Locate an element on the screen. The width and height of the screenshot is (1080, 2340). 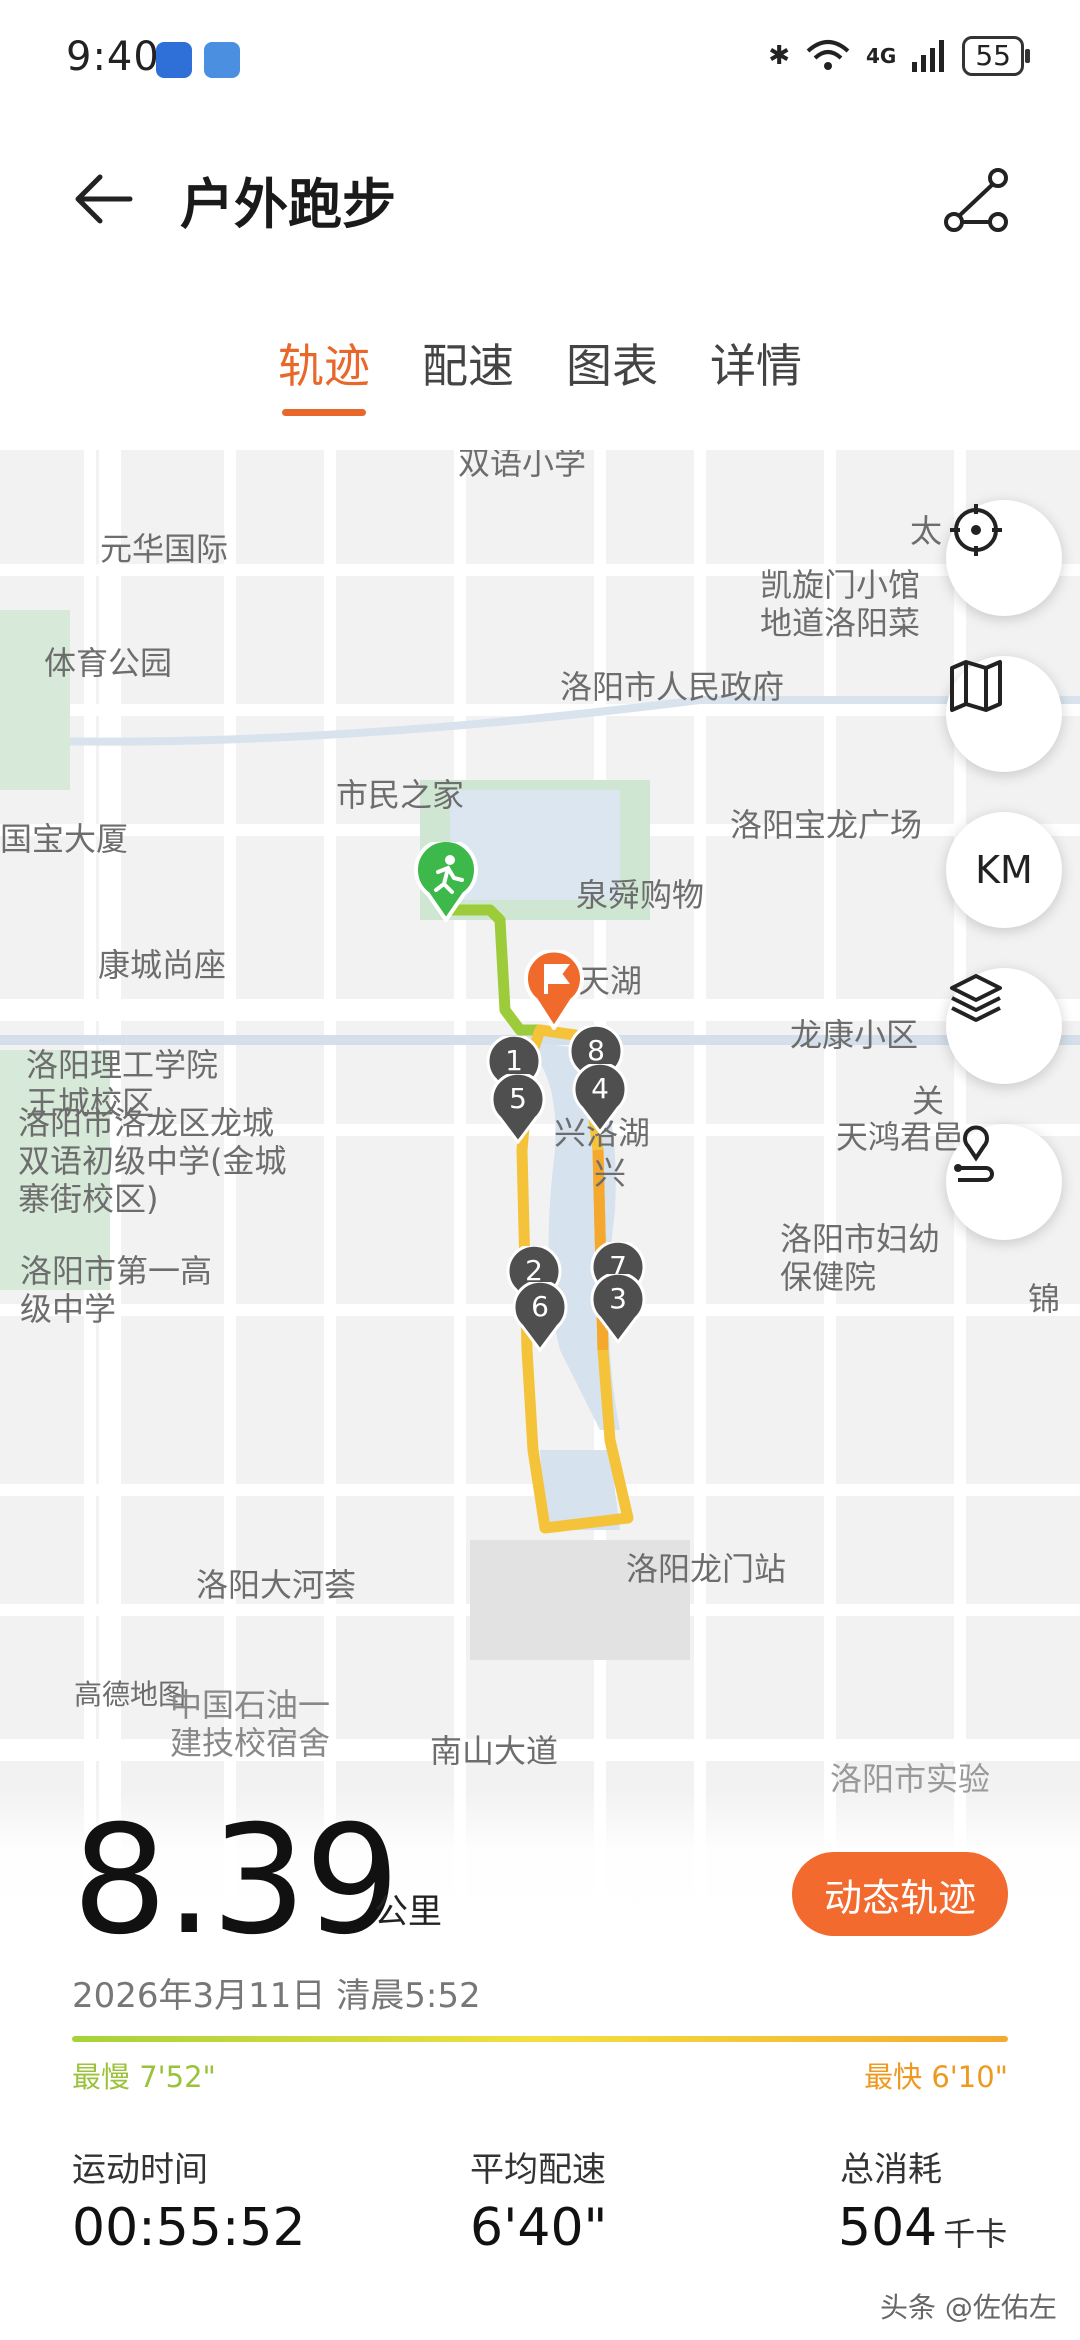
map-label: 洛阳宝龙广场 is located at coordinates (826, 825).